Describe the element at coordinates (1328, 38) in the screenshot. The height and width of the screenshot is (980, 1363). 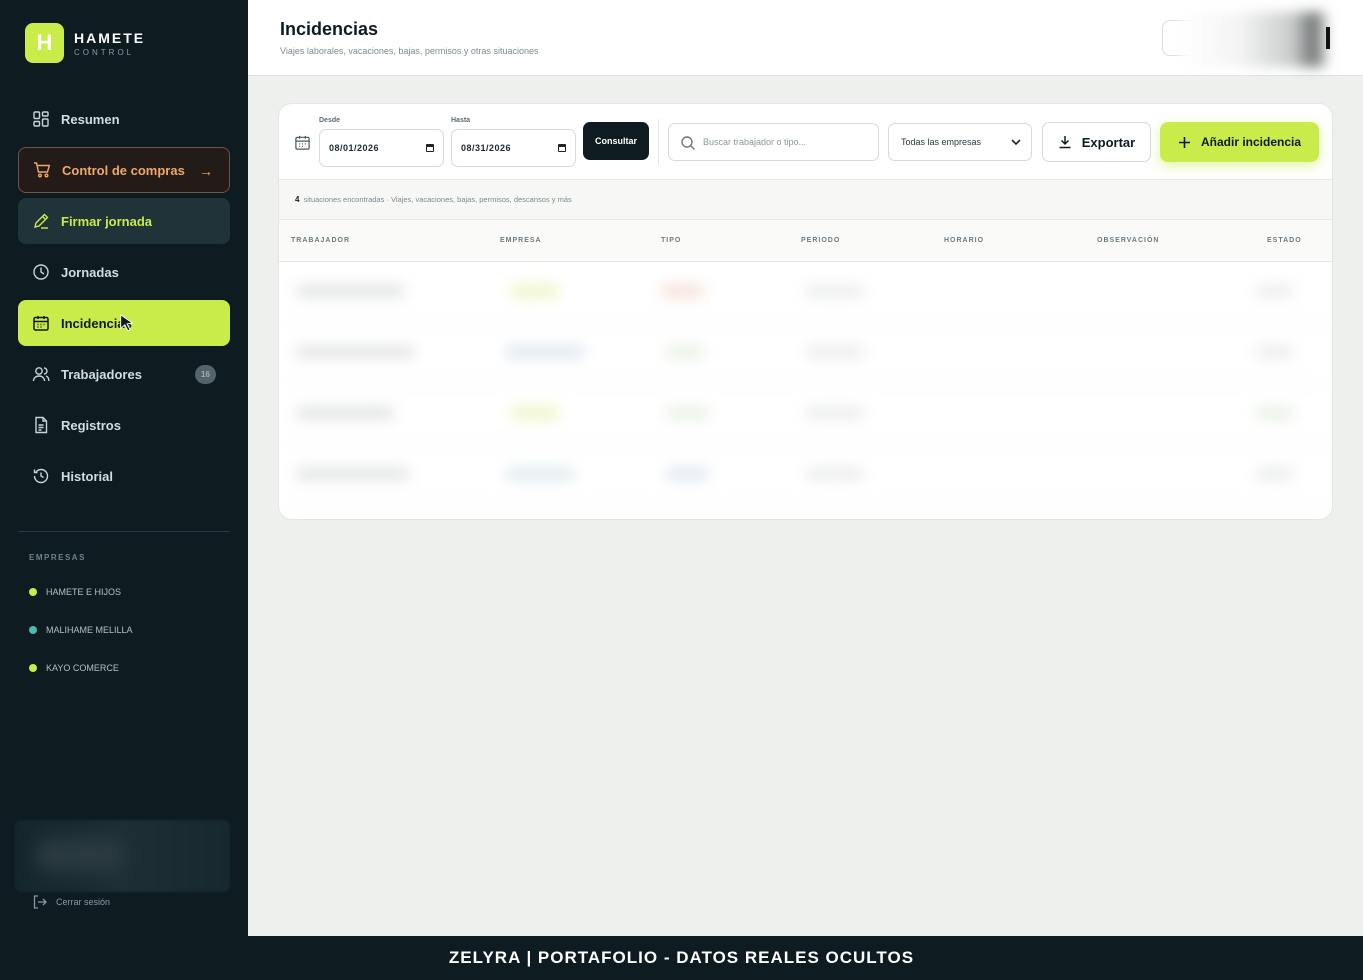
I see `header-edge-mark` at that location.